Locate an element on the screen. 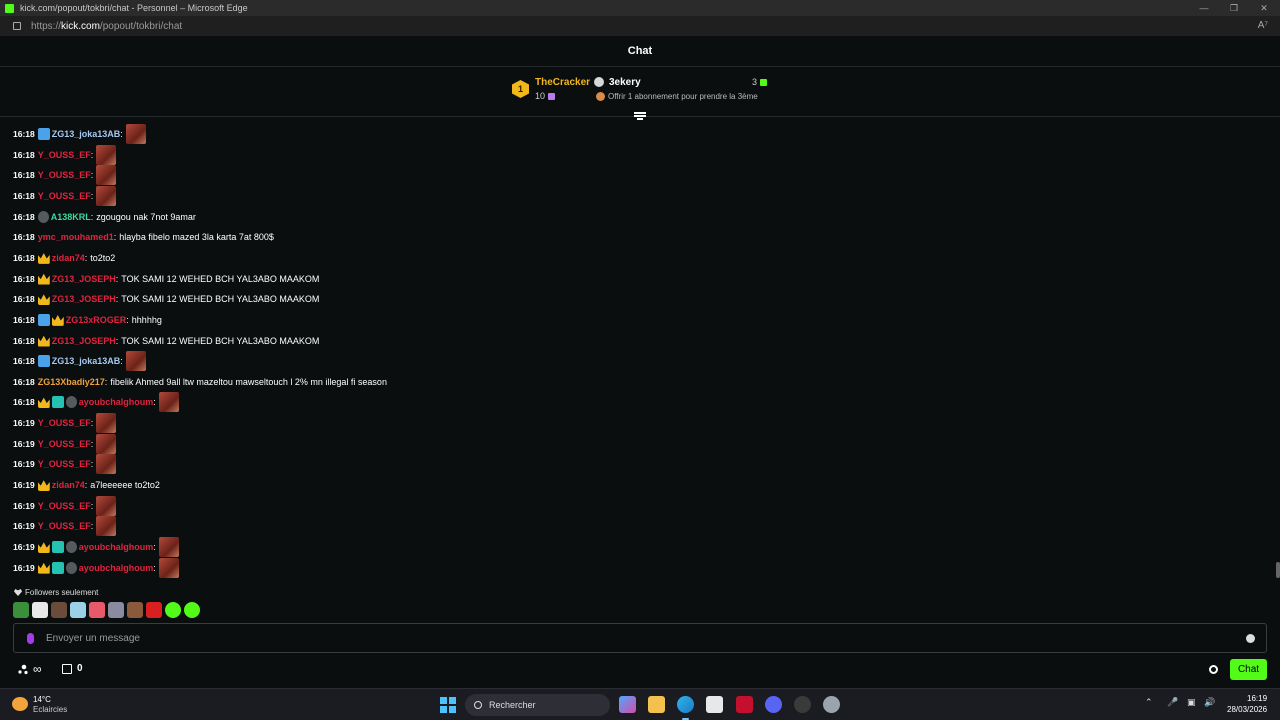 The width and height of the screenshot is (1280, 720). weather-icon is located at coordinates (20, 704).